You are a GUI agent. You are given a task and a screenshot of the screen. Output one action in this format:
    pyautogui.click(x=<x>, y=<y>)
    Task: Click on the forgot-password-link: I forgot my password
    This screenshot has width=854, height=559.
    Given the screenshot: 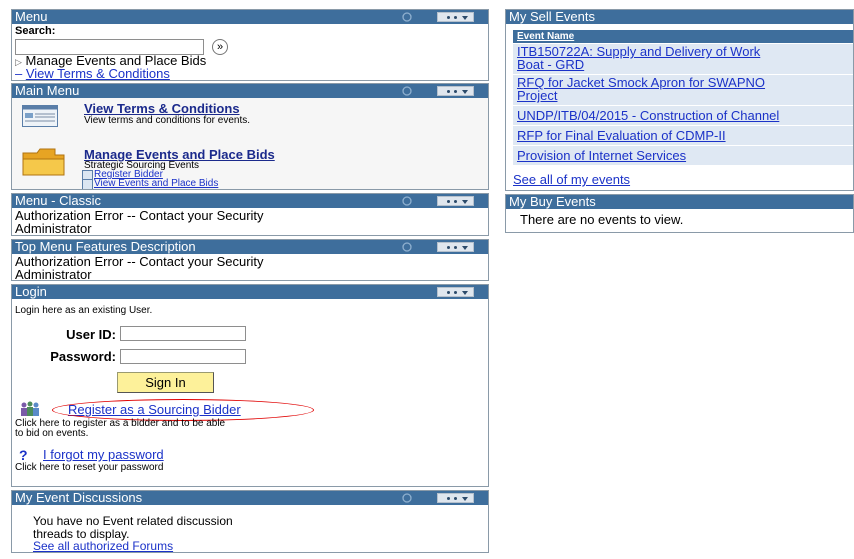 What is the action you would take?
    pyautogui.click(x=103, y=454)
    